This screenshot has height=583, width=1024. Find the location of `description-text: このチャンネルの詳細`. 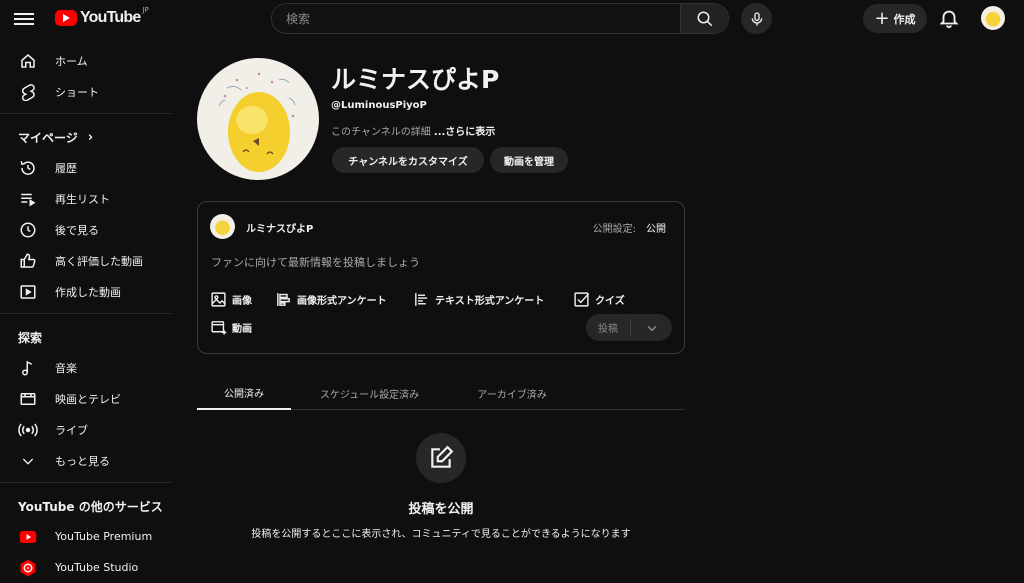

description-text: このチャンネルの詳細 is located at coordinates (381, 132).